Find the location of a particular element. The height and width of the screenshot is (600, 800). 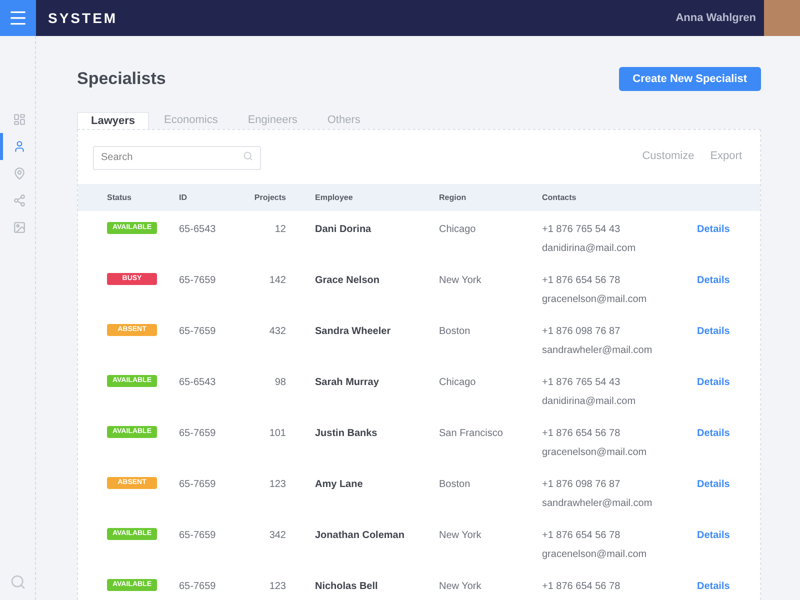

table-cell-text: 98 is located at coordinates (280, 383).